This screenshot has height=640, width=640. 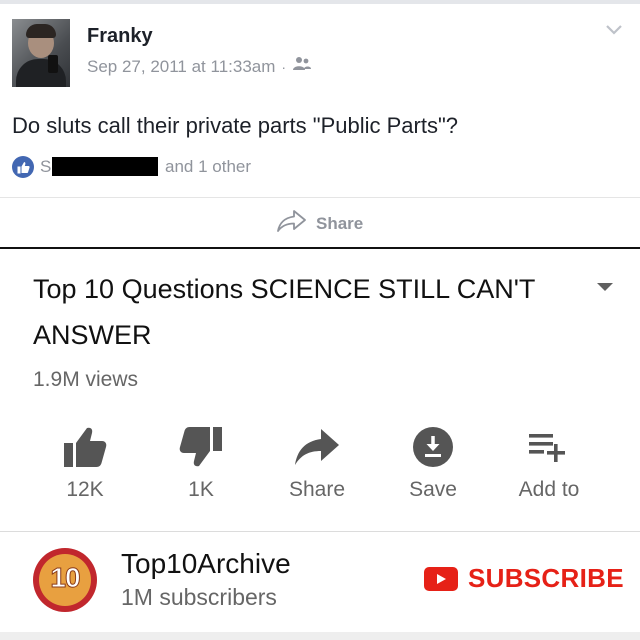 I want to click on post-meta: Sep 27, 2011 at 11:33am ·, so click(x=199, y=66).